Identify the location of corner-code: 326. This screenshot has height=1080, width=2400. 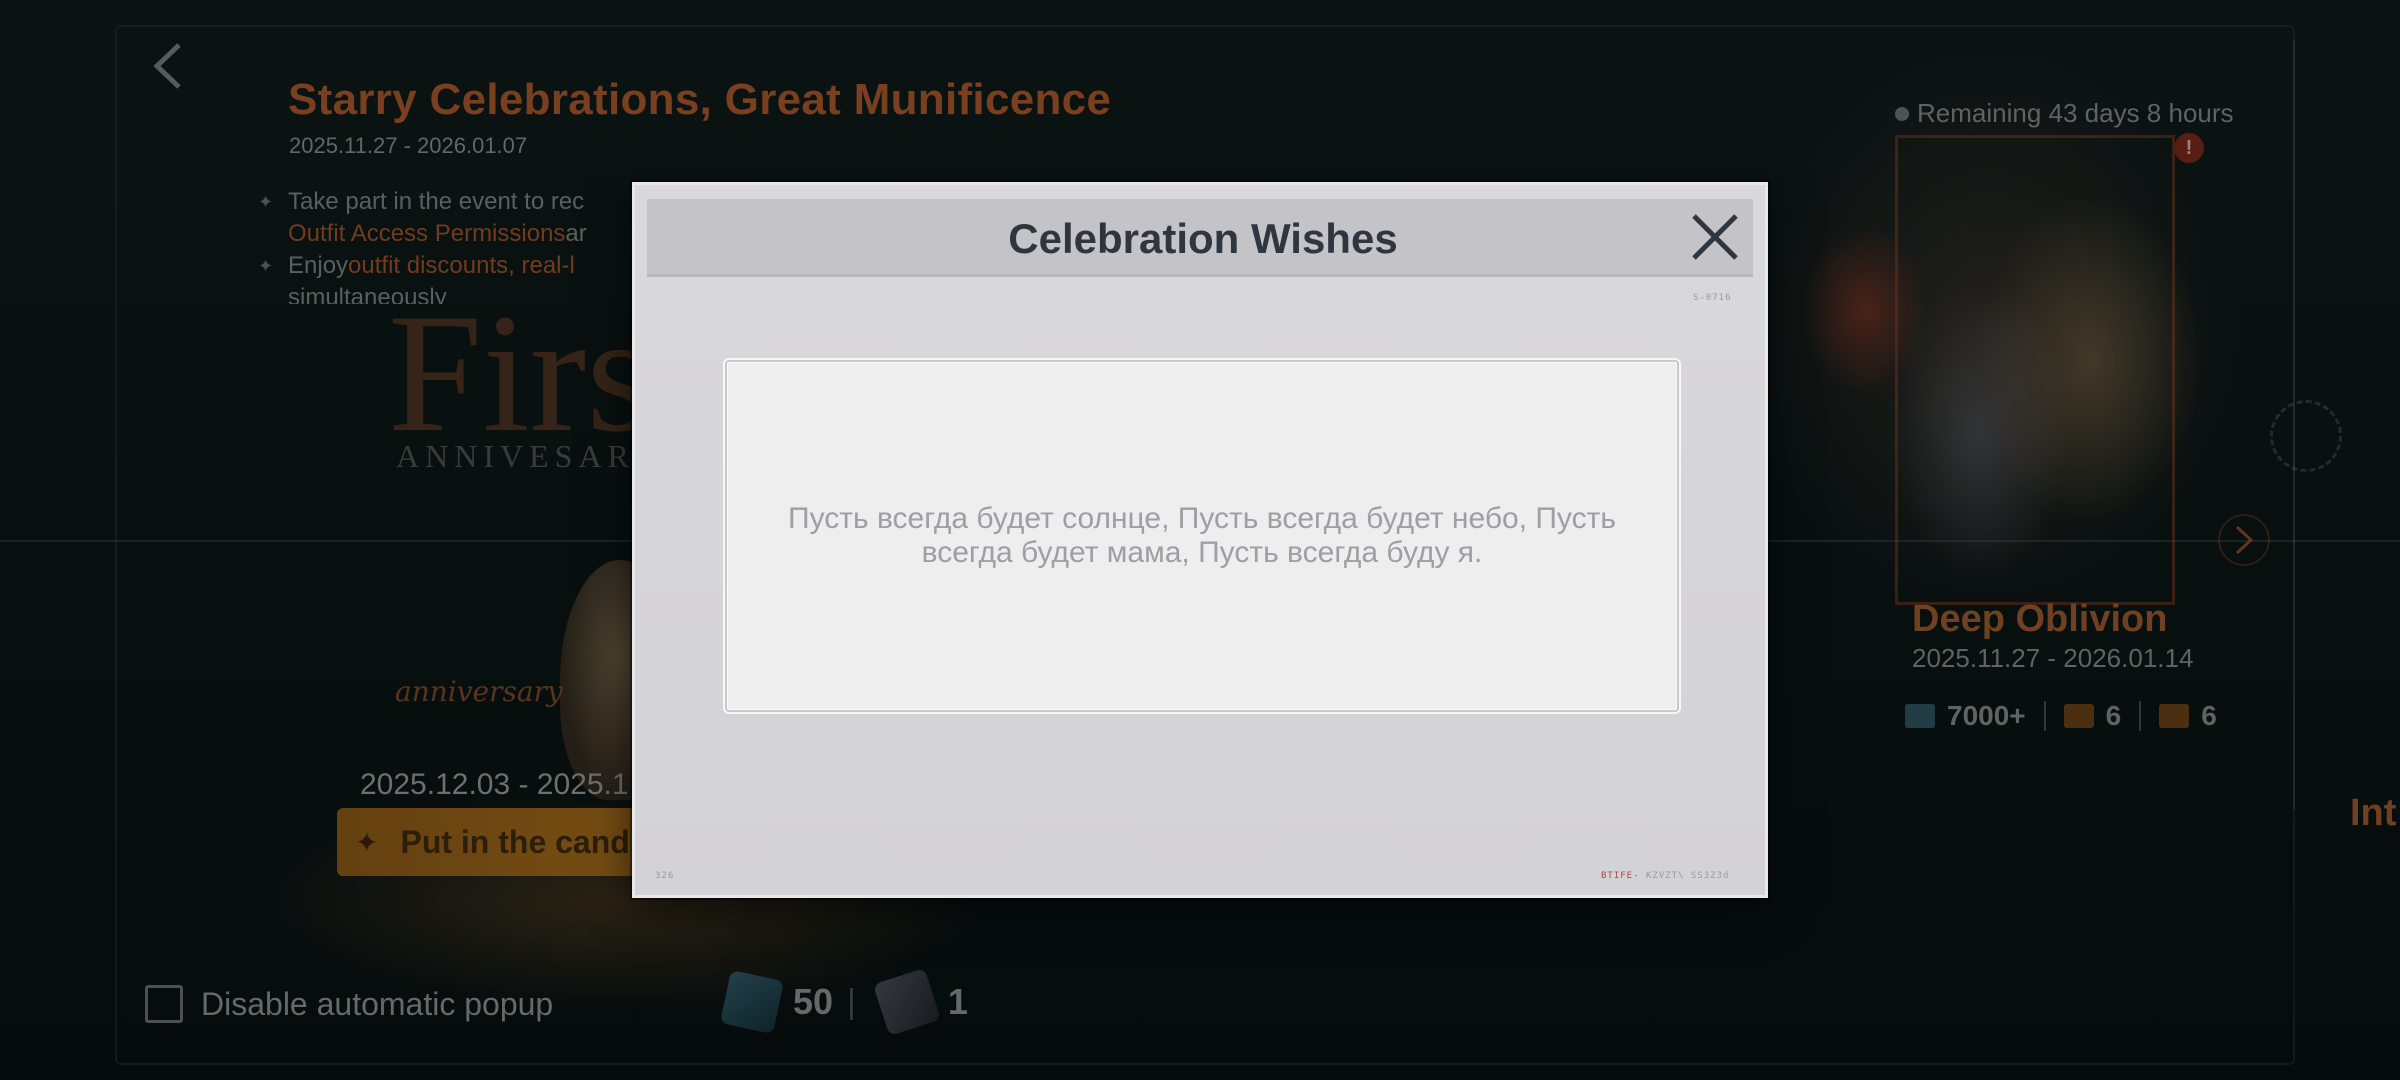
(665, 876).